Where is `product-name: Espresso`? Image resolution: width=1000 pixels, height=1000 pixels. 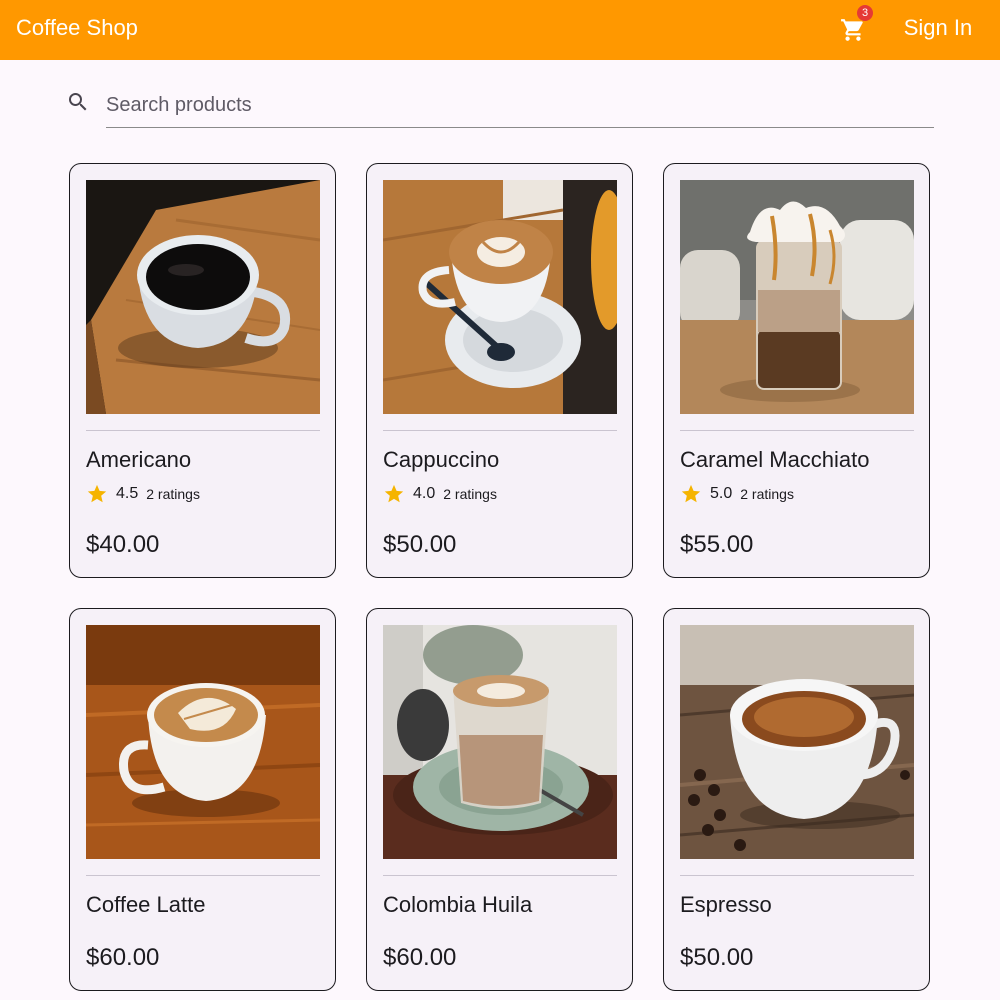
product-name: Espresso is located at coordinates (726, 904).